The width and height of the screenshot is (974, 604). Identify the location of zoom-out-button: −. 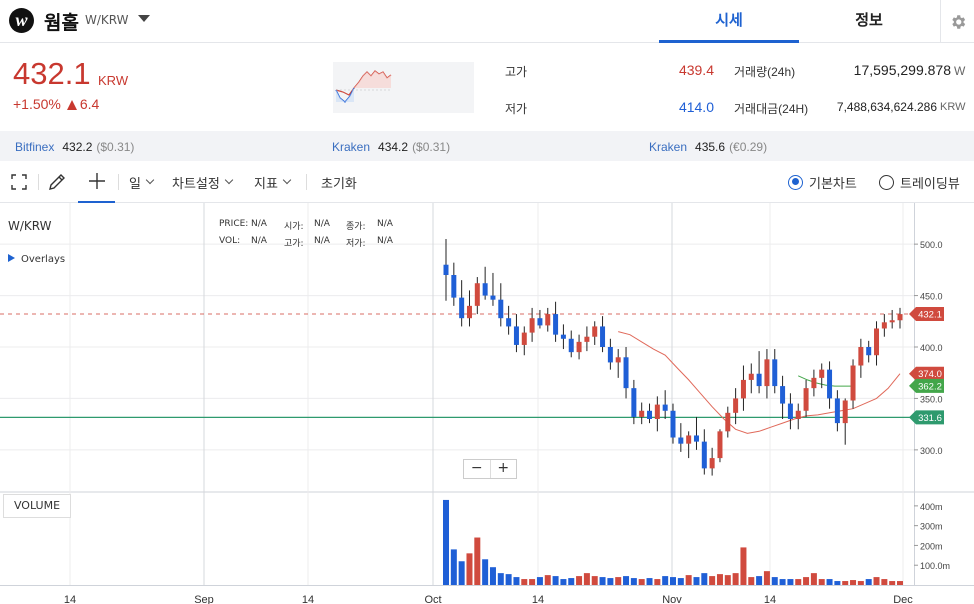
(477, 469).